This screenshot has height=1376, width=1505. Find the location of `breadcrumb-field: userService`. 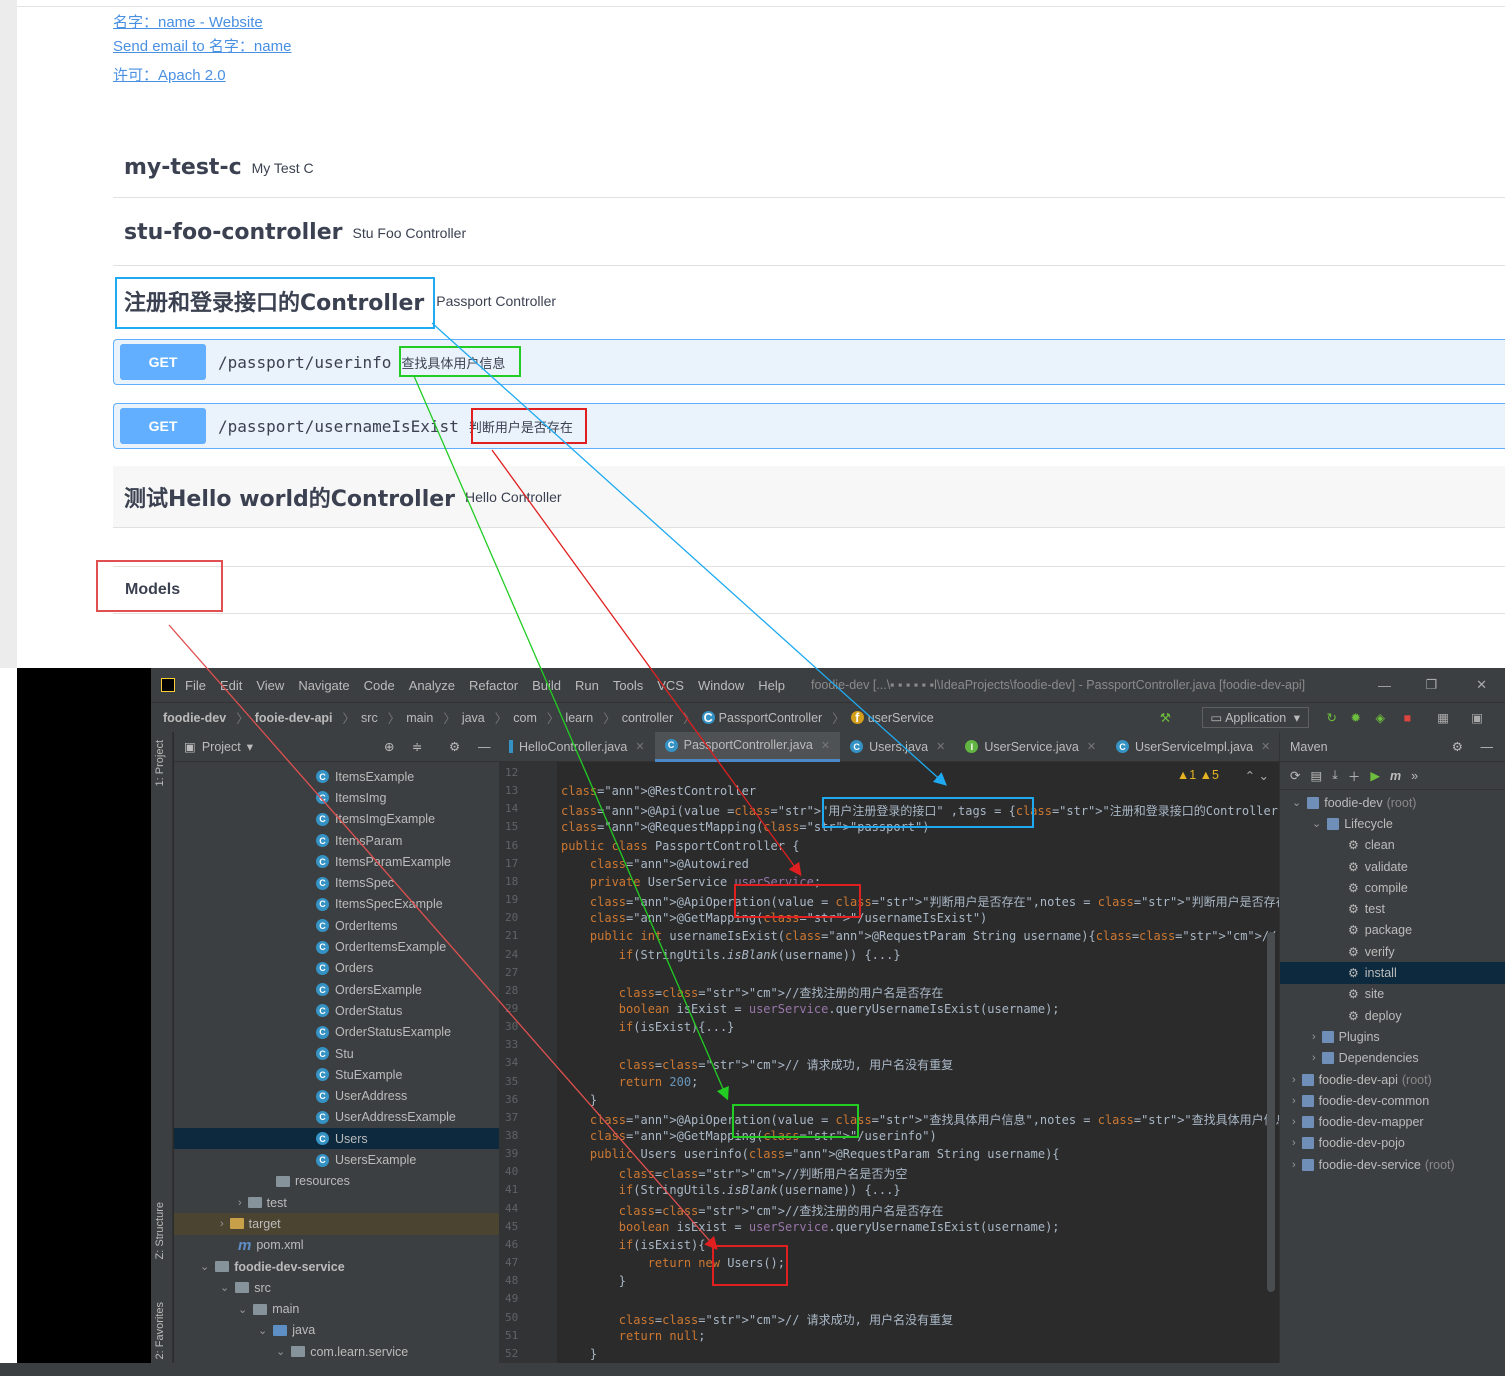

breadcrumb-field: userService is located at coordinates (901, 718).